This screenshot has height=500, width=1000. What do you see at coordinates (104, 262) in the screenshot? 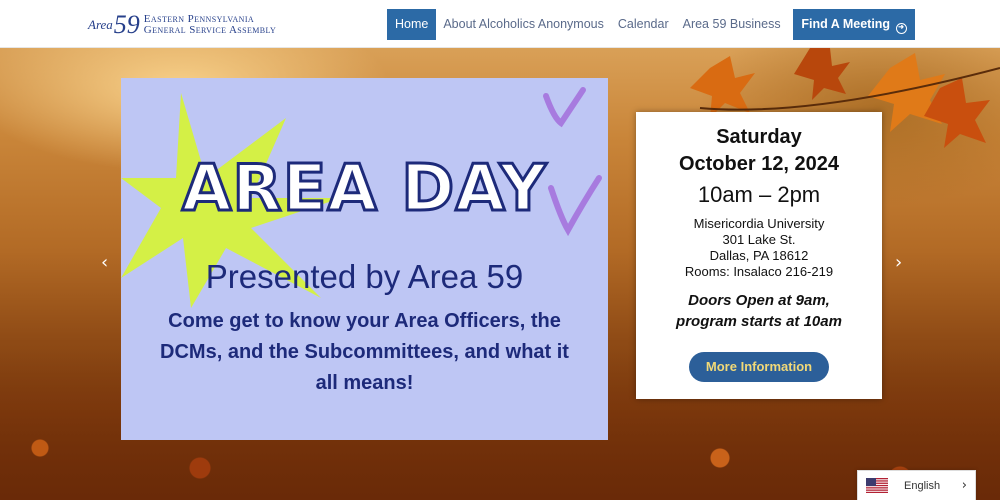
I see `chevron-left-icon: ‹` at bounding box center [104, 262].